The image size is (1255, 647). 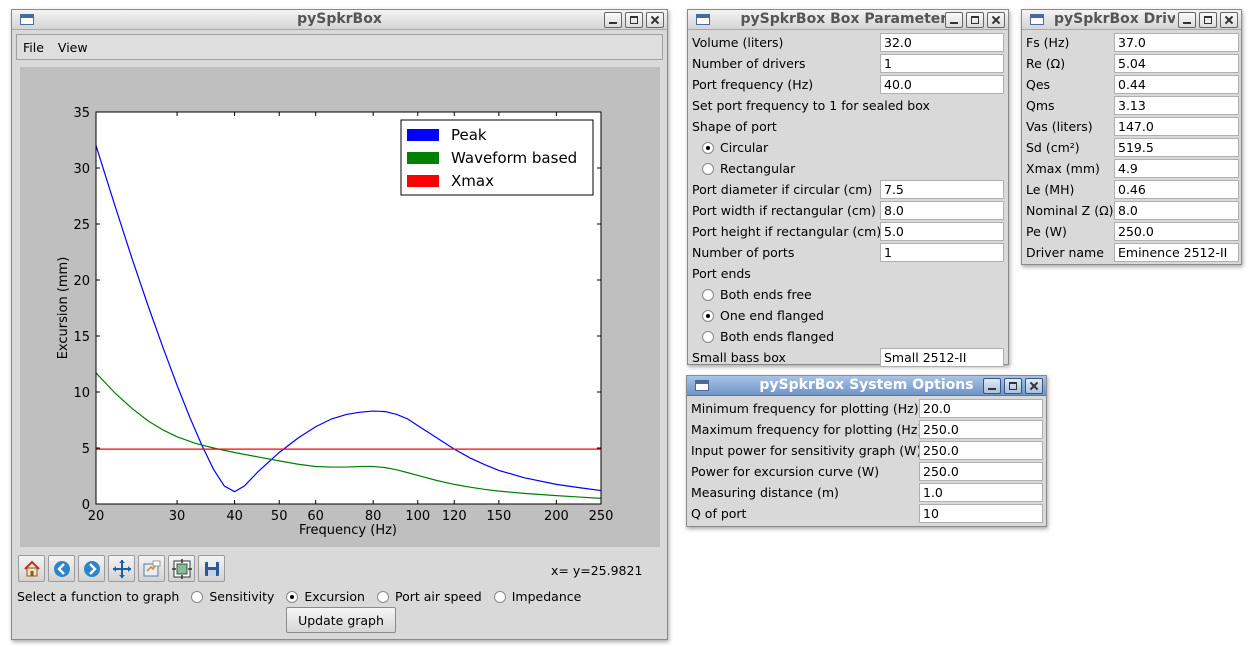 I want to click on small-bass-box-field: Small 2512-II, so click(x=942, y=357).